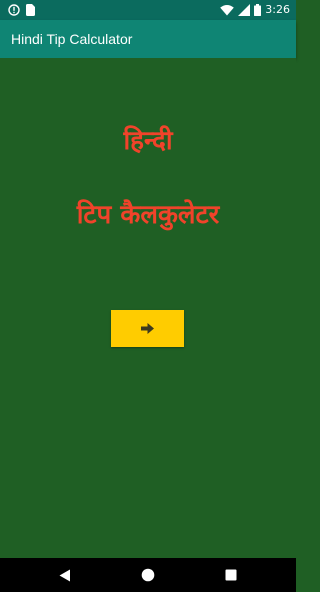 This screenshot has width=320, height=592. What do you see at coordinates (227, 10) in the screenshot?
I see `wifi-icon` at bounding box center [227, 10].